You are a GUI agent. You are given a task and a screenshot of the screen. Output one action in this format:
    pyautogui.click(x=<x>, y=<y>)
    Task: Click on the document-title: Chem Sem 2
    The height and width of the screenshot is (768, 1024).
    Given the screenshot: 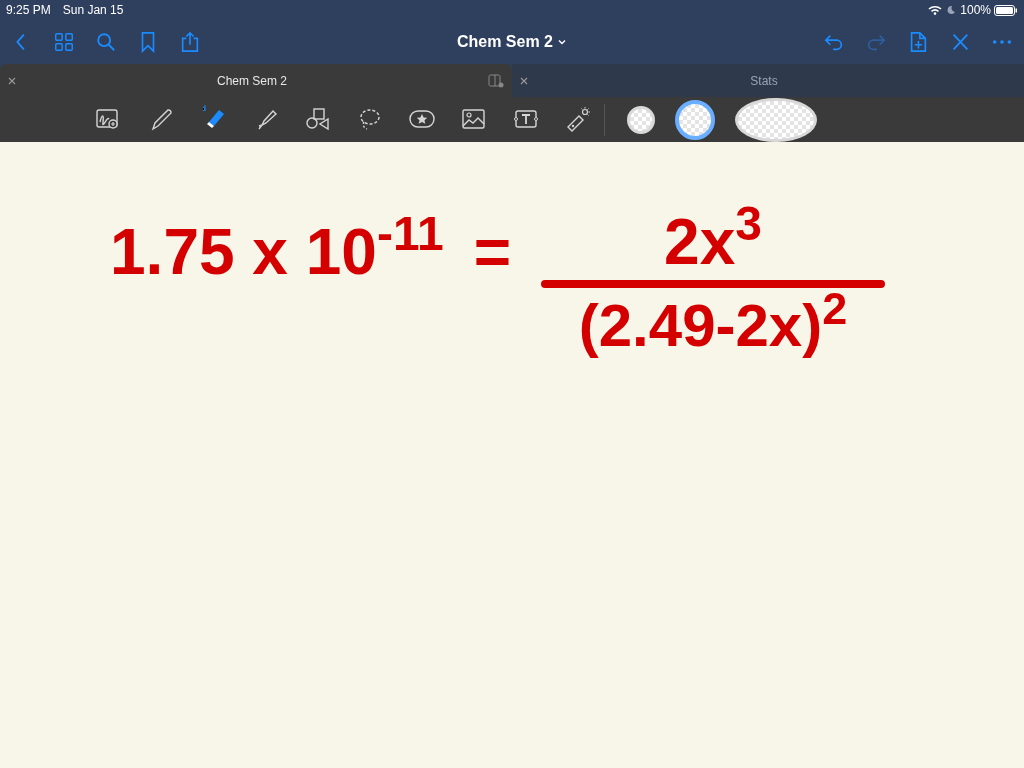 What is the action you would take?
    pyautogui.click(x=504, y=42)
    